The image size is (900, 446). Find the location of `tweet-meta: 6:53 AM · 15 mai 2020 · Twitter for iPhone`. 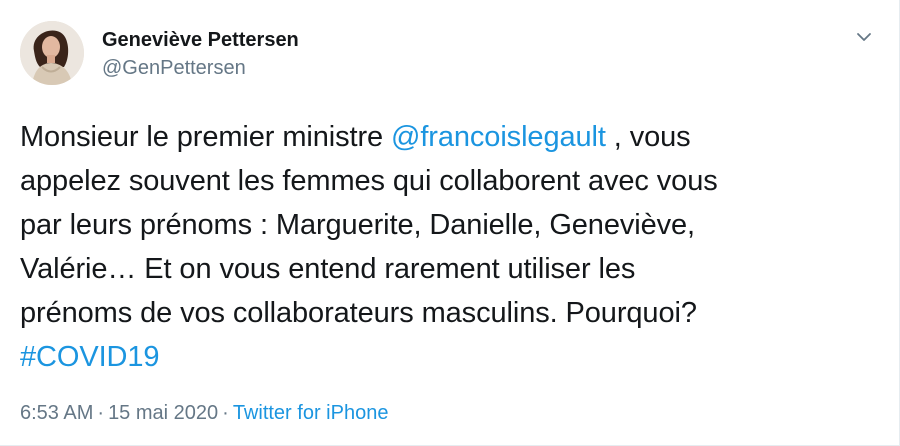

tweet-meta: 6:53 AM · 15 mai 2020 · Twitter for iPhone is located at coordinates (204, 413).